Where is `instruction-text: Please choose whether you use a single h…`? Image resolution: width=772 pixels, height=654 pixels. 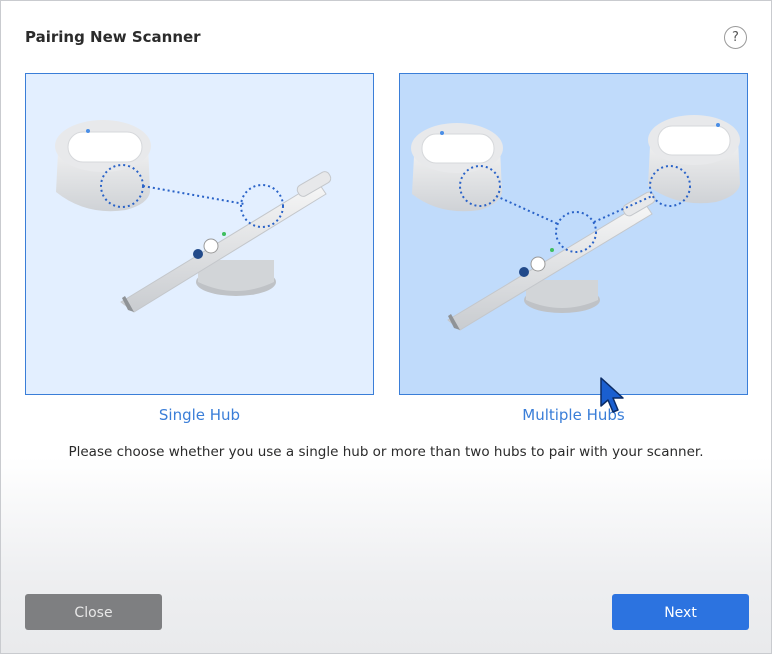 instruction-text: Please choose whether you use a single h… is located at coordinates (386, 452).